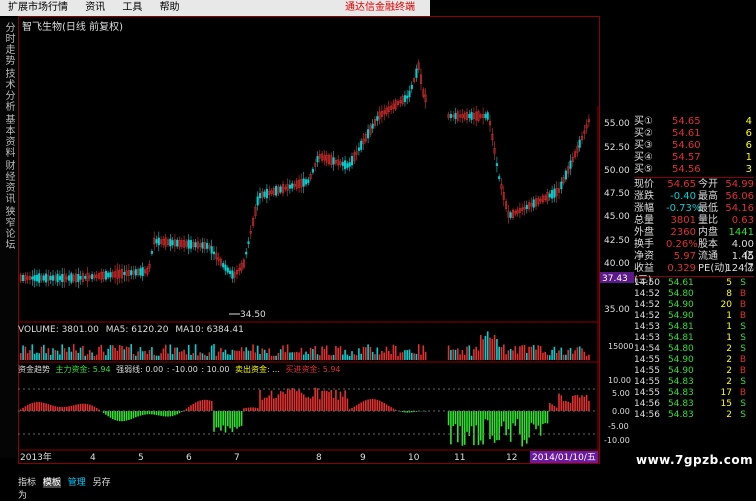  What do you see at coordinates (9, 136) in the screenshot?
I see `tab-basic-info: 基本资料` at bounding box center [9, 136].